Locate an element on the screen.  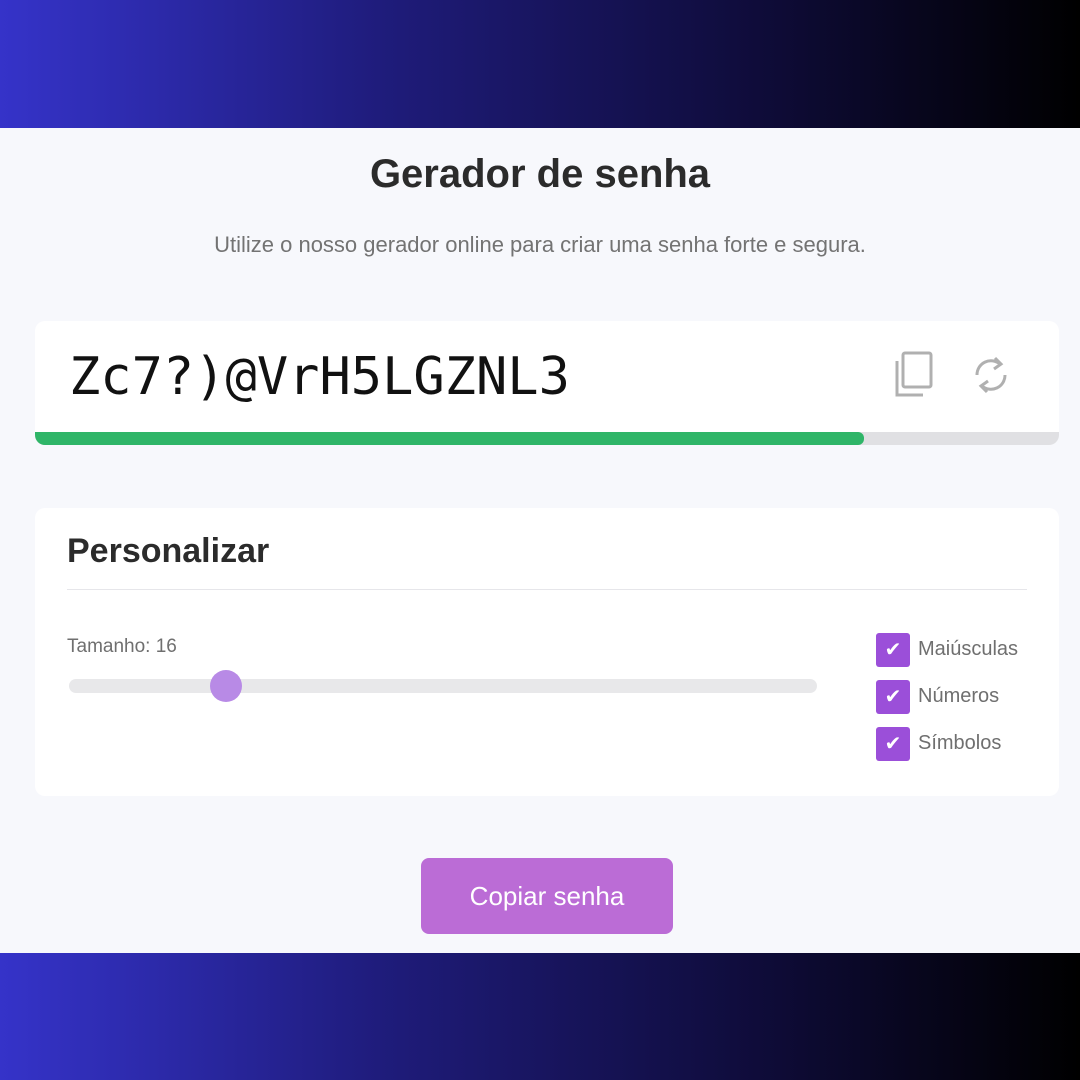
option-uppercase: ✔ Maiúsculas is located at coordinates (947, 649).